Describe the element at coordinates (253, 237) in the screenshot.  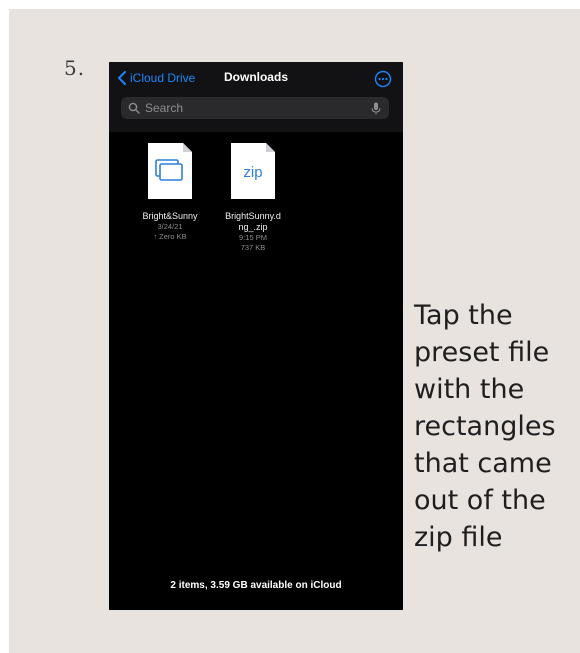
I see `file-time: 9:15 PM` at that location.